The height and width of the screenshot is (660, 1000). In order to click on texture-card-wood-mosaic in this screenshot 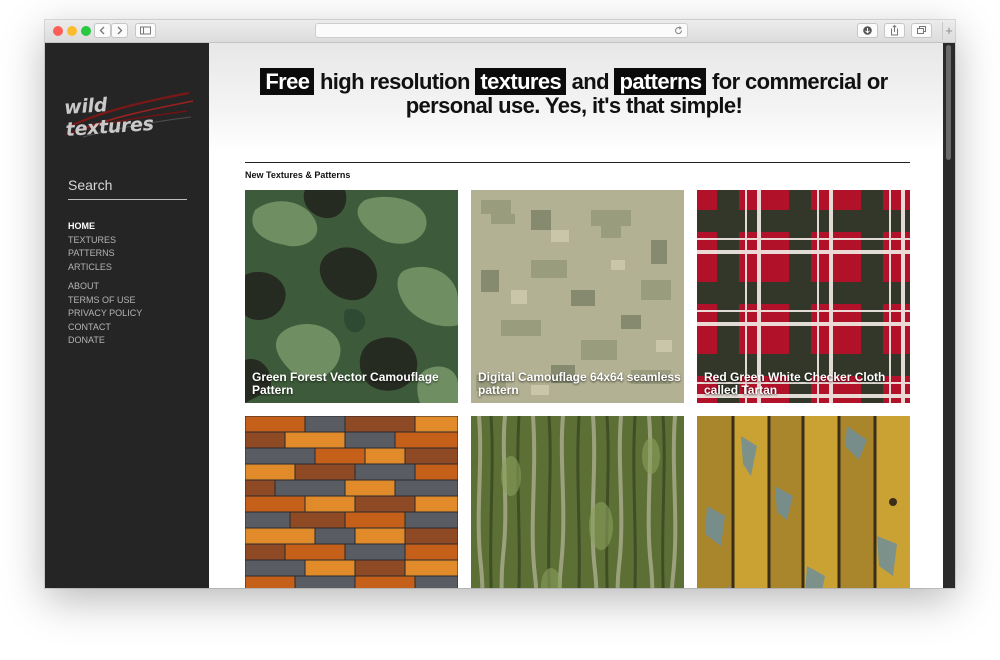, I will do `click(351, 502)`.